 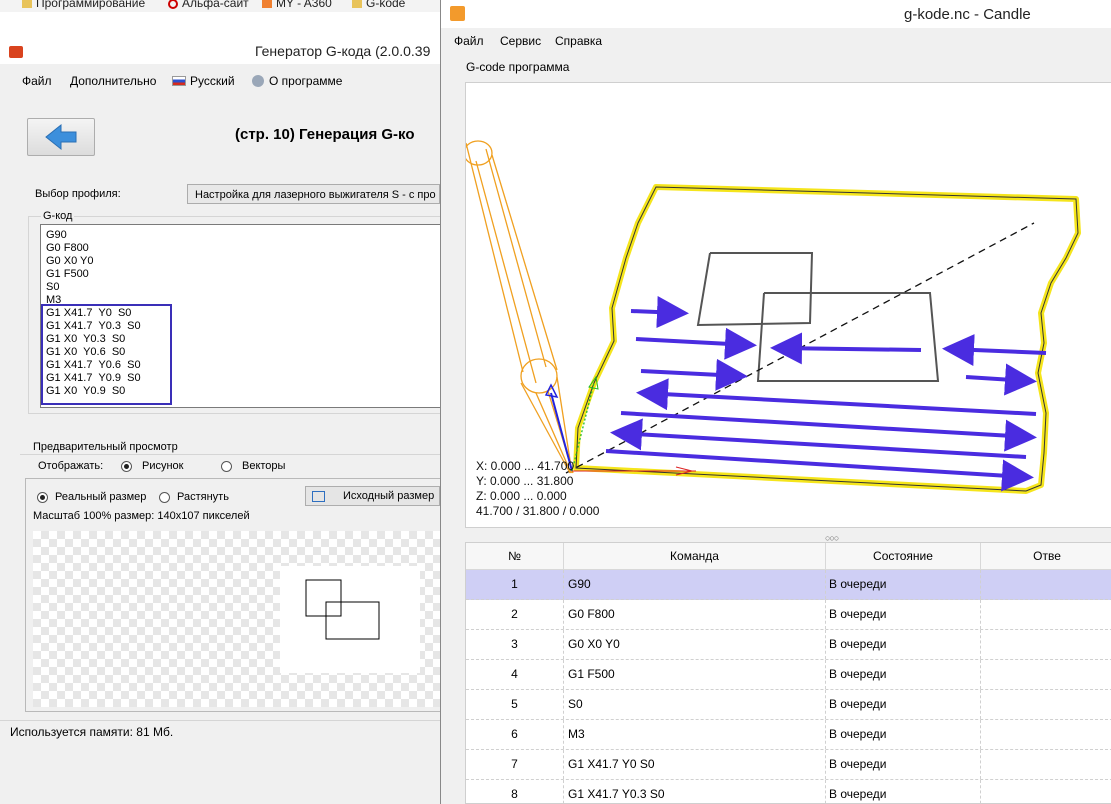 What do you see at coordinates (203, 81) in the screenshot?
I see `menu-language: Русский` at bounding box center [203, 81].